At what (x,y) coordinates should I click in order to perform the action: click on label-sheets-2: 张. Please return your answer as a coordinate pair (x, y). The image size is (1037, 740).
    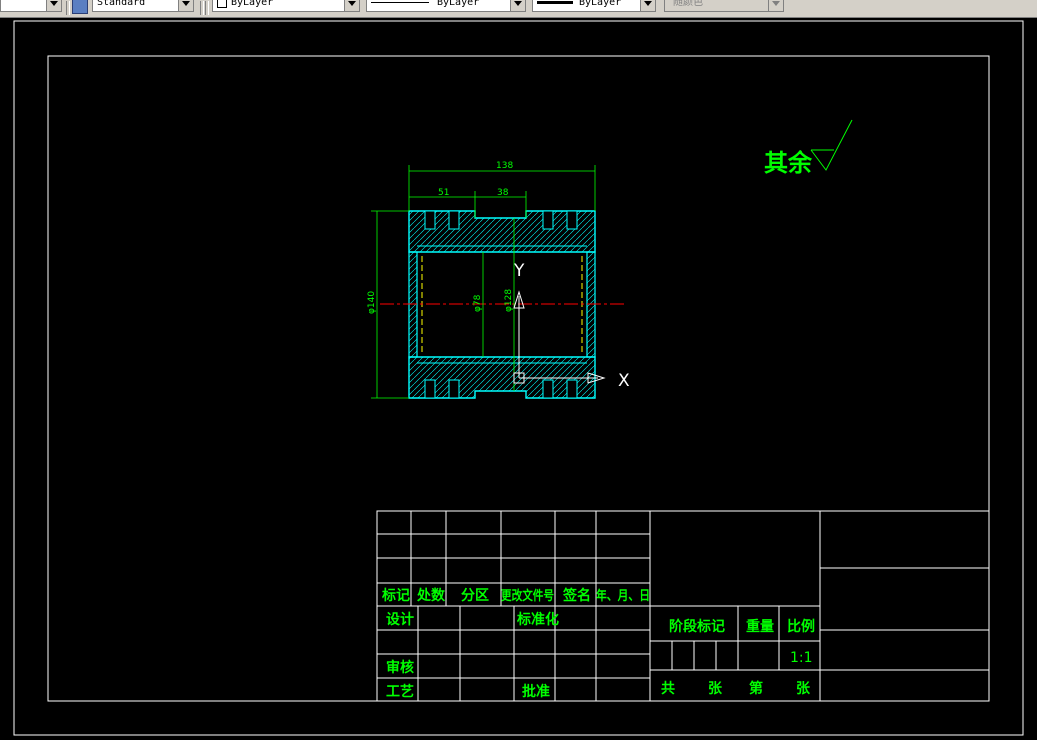
    Looking at the image, I should click on (803, 689).